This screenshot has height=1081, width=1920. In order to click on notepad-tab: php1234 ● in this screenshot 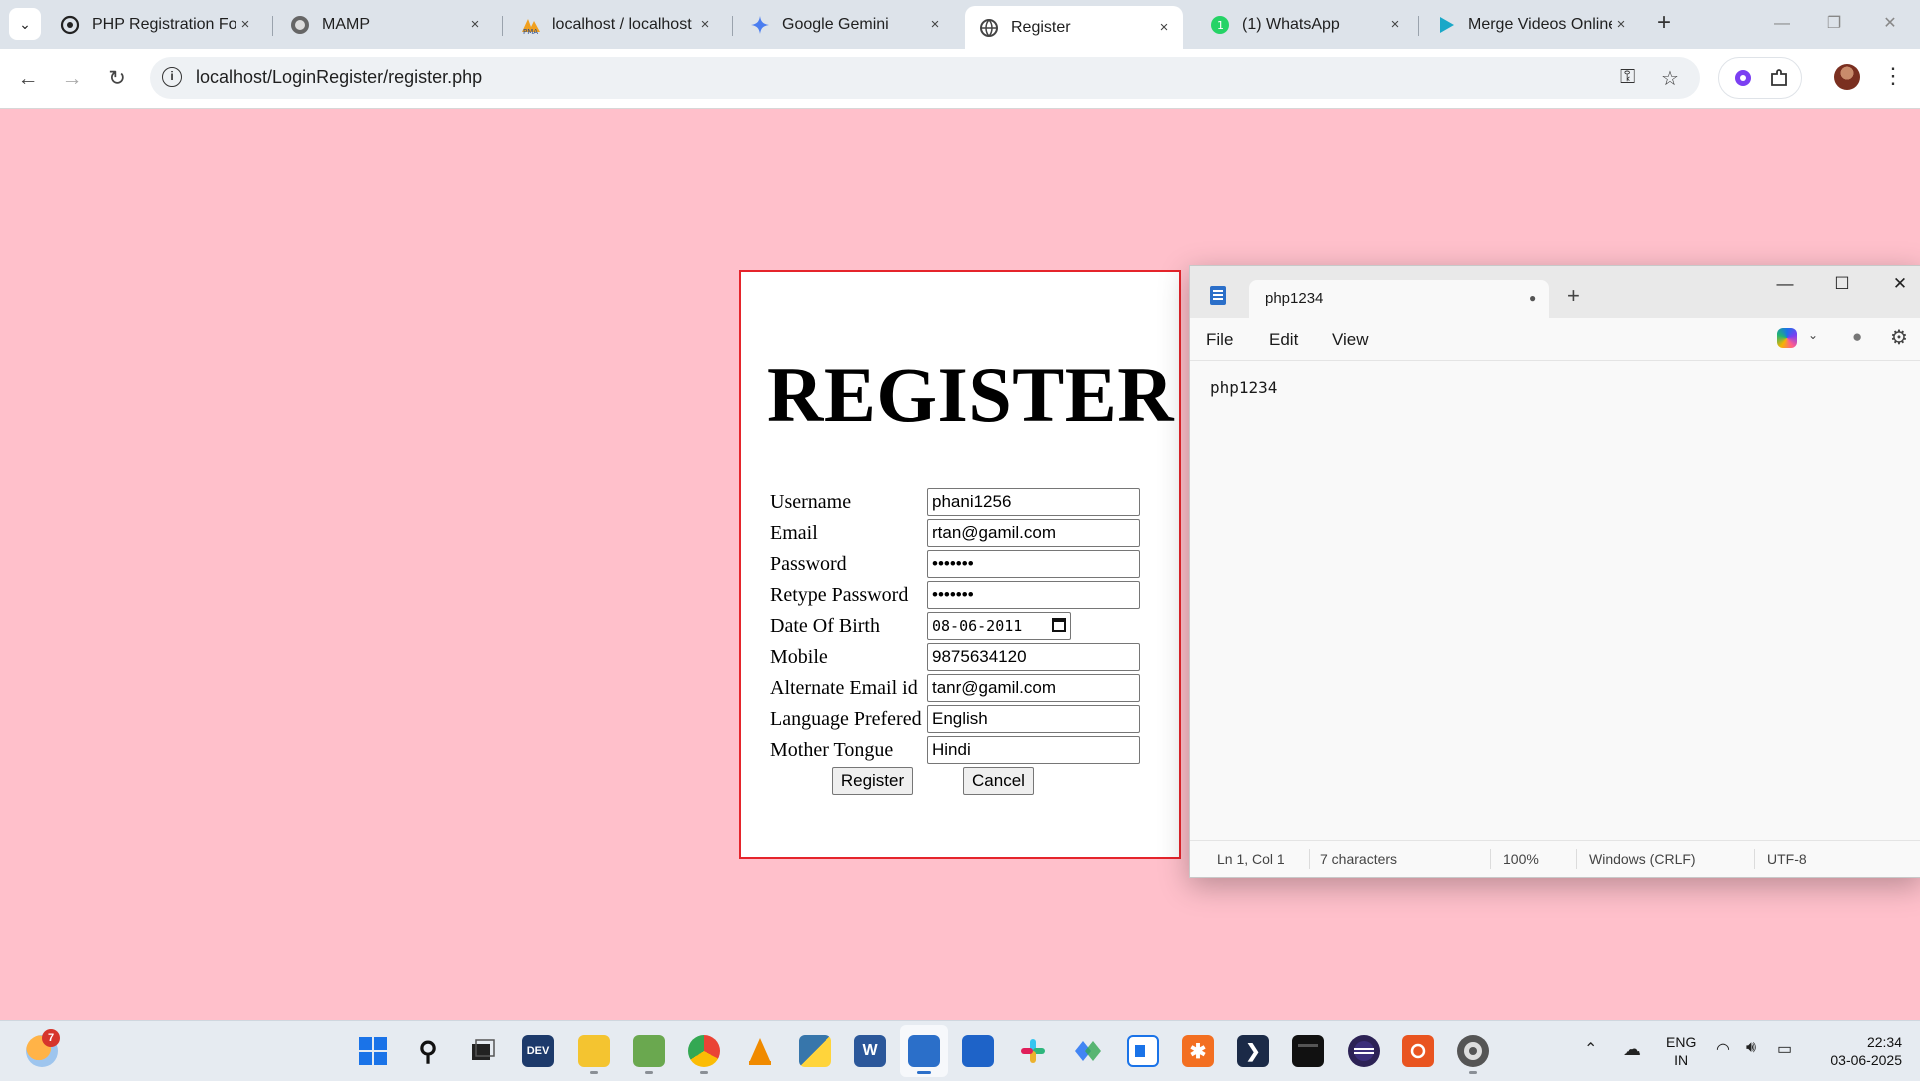, I will do `click(1399, 299)`.